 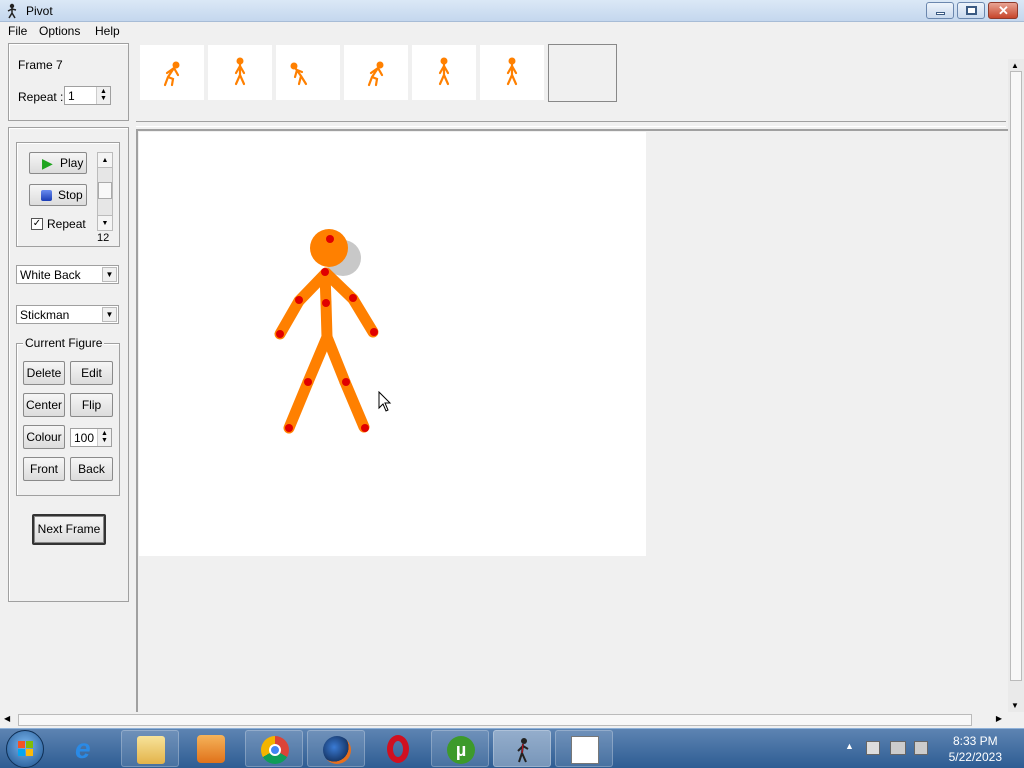 I want to click on playback-group: ▶ Play Stop ✓ Repeat ▲ ▼ 12, so click(x=68, y=194).